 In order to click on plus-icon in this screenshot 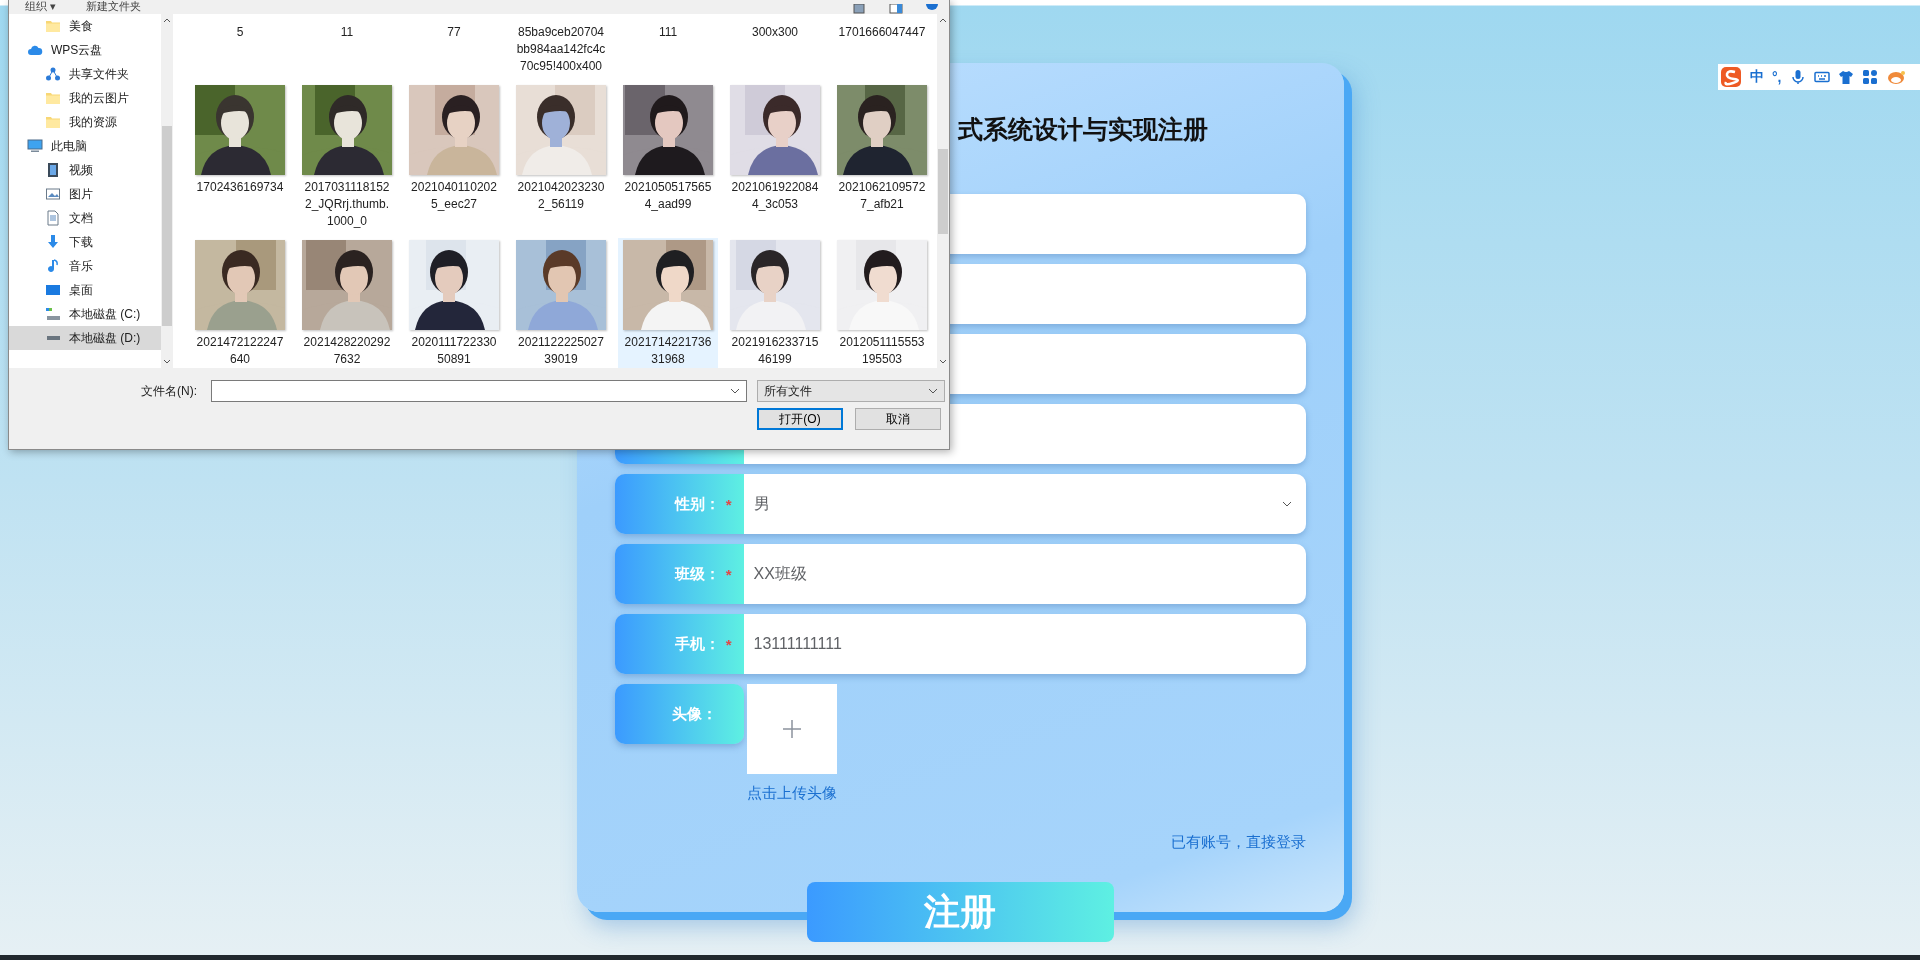, I will do `click(791, 729)`.